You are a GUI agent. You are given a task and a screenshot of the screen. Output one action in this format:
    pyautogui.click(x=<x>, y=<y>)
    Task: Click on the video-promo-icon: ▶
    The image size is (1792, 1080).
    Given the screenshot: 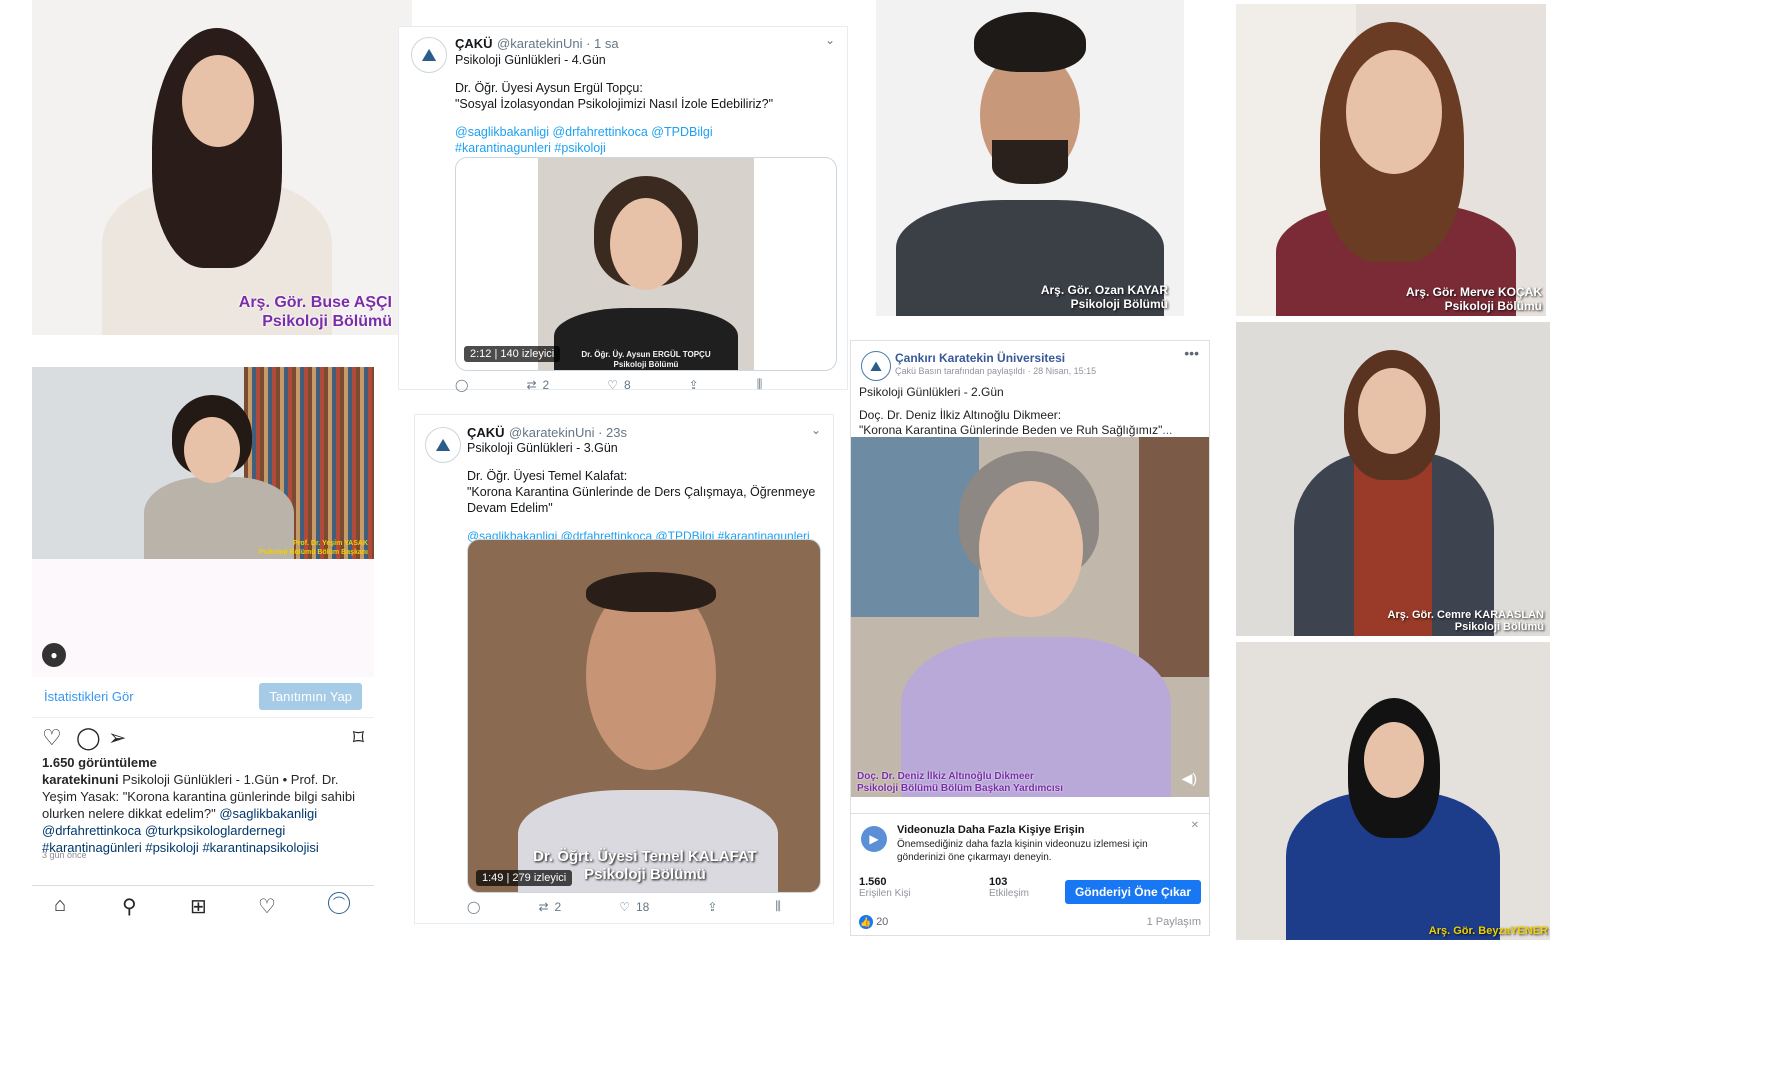 What is the action you would take?
    pyautogui.click(x=874, y=839)
    